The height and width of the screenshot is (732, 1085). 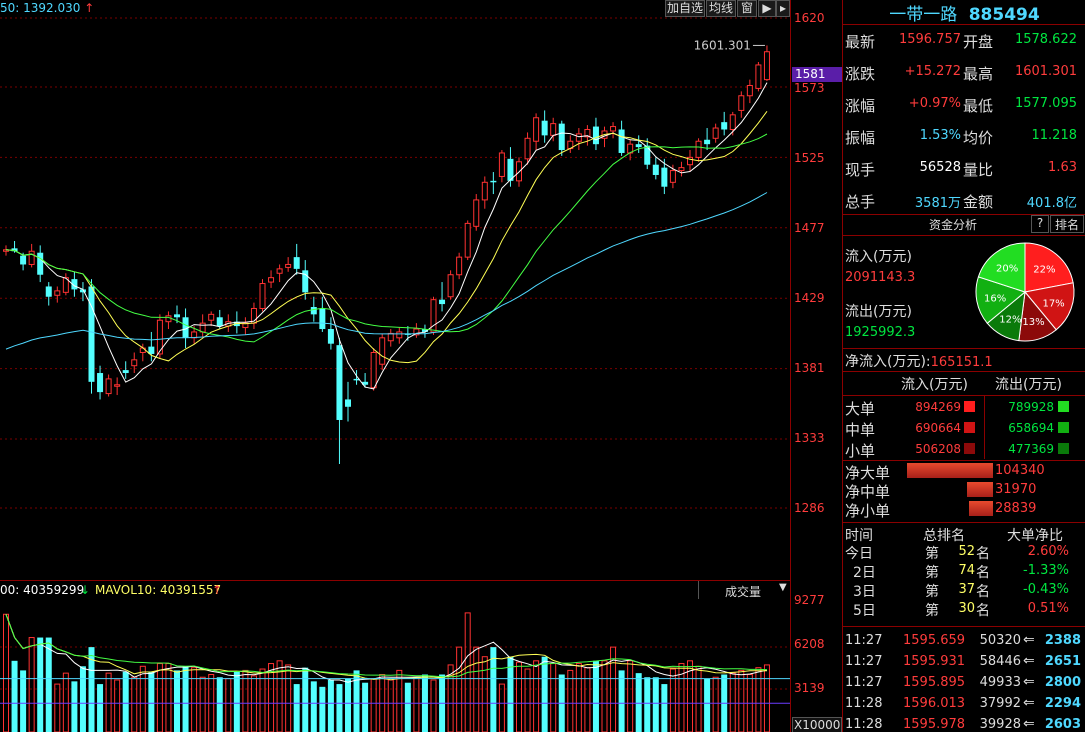 I want to click on col-outflow-header: 流出(万元), so click(x=1028, y=385).